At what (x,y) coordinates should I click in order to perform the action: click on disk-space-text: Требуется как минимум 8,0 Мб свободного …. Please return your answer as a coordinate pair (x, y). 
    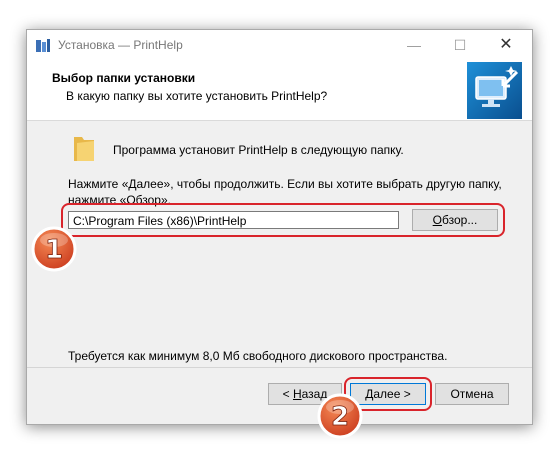
    Looking at the image, I should click on (258, 356).